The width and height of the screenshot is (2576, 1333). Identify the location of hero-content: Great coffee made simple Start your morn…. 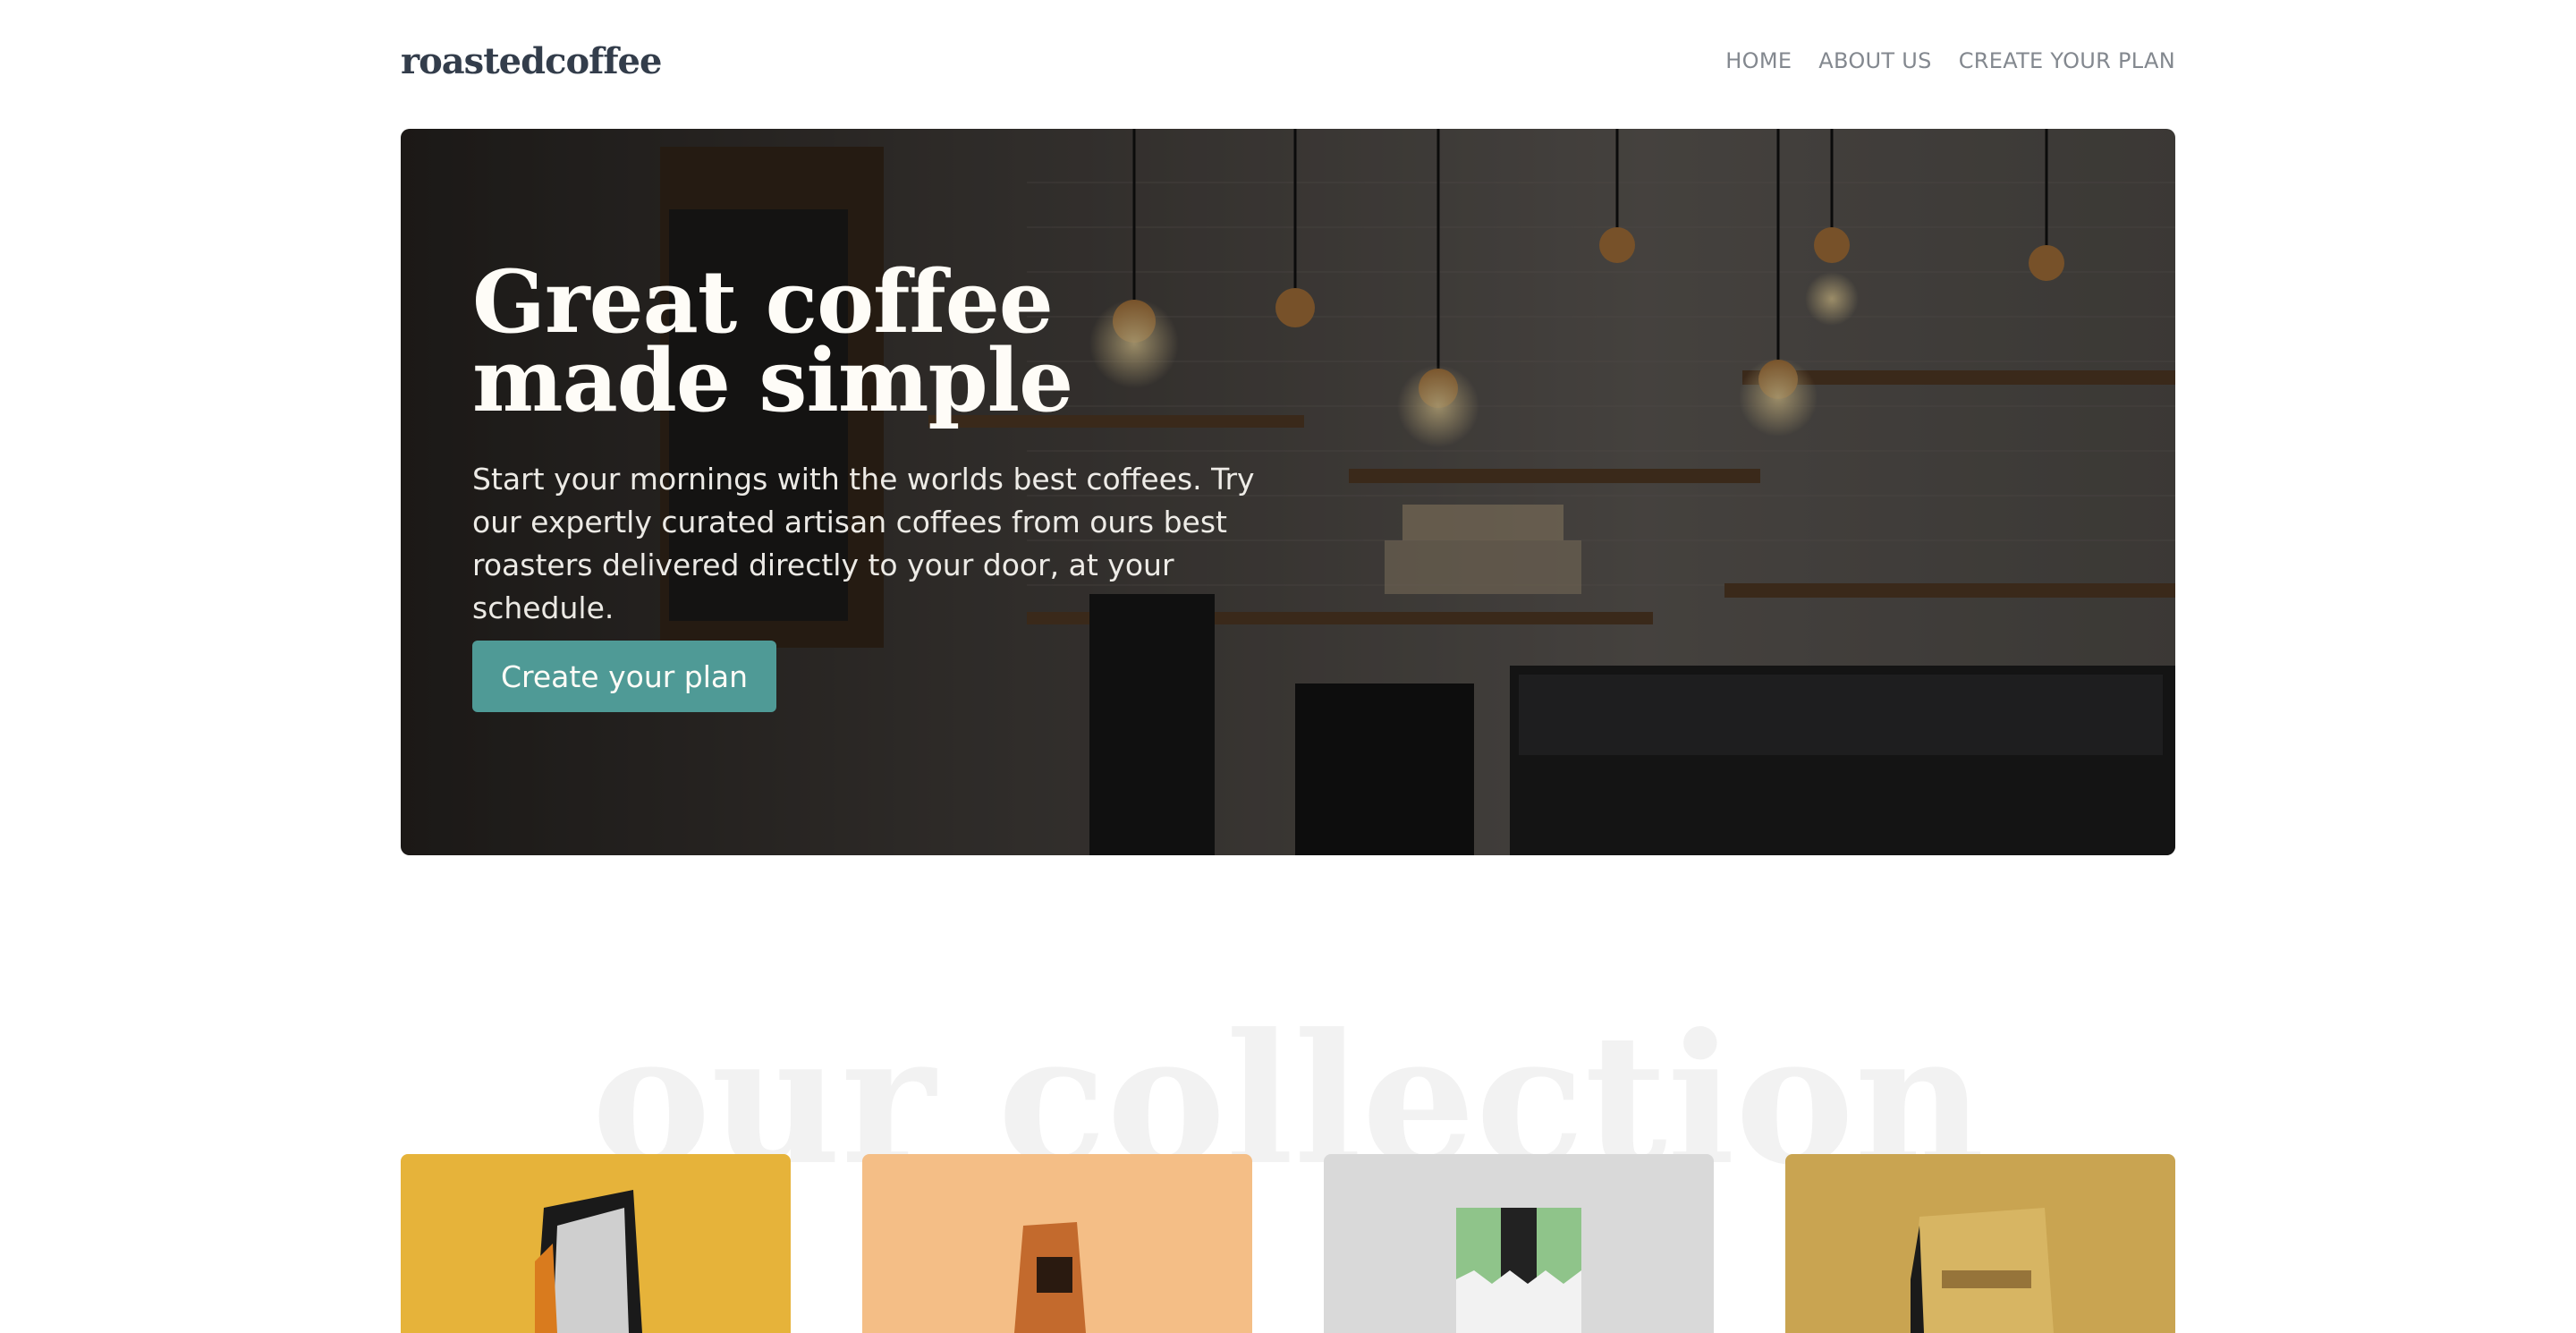
(865, 455).